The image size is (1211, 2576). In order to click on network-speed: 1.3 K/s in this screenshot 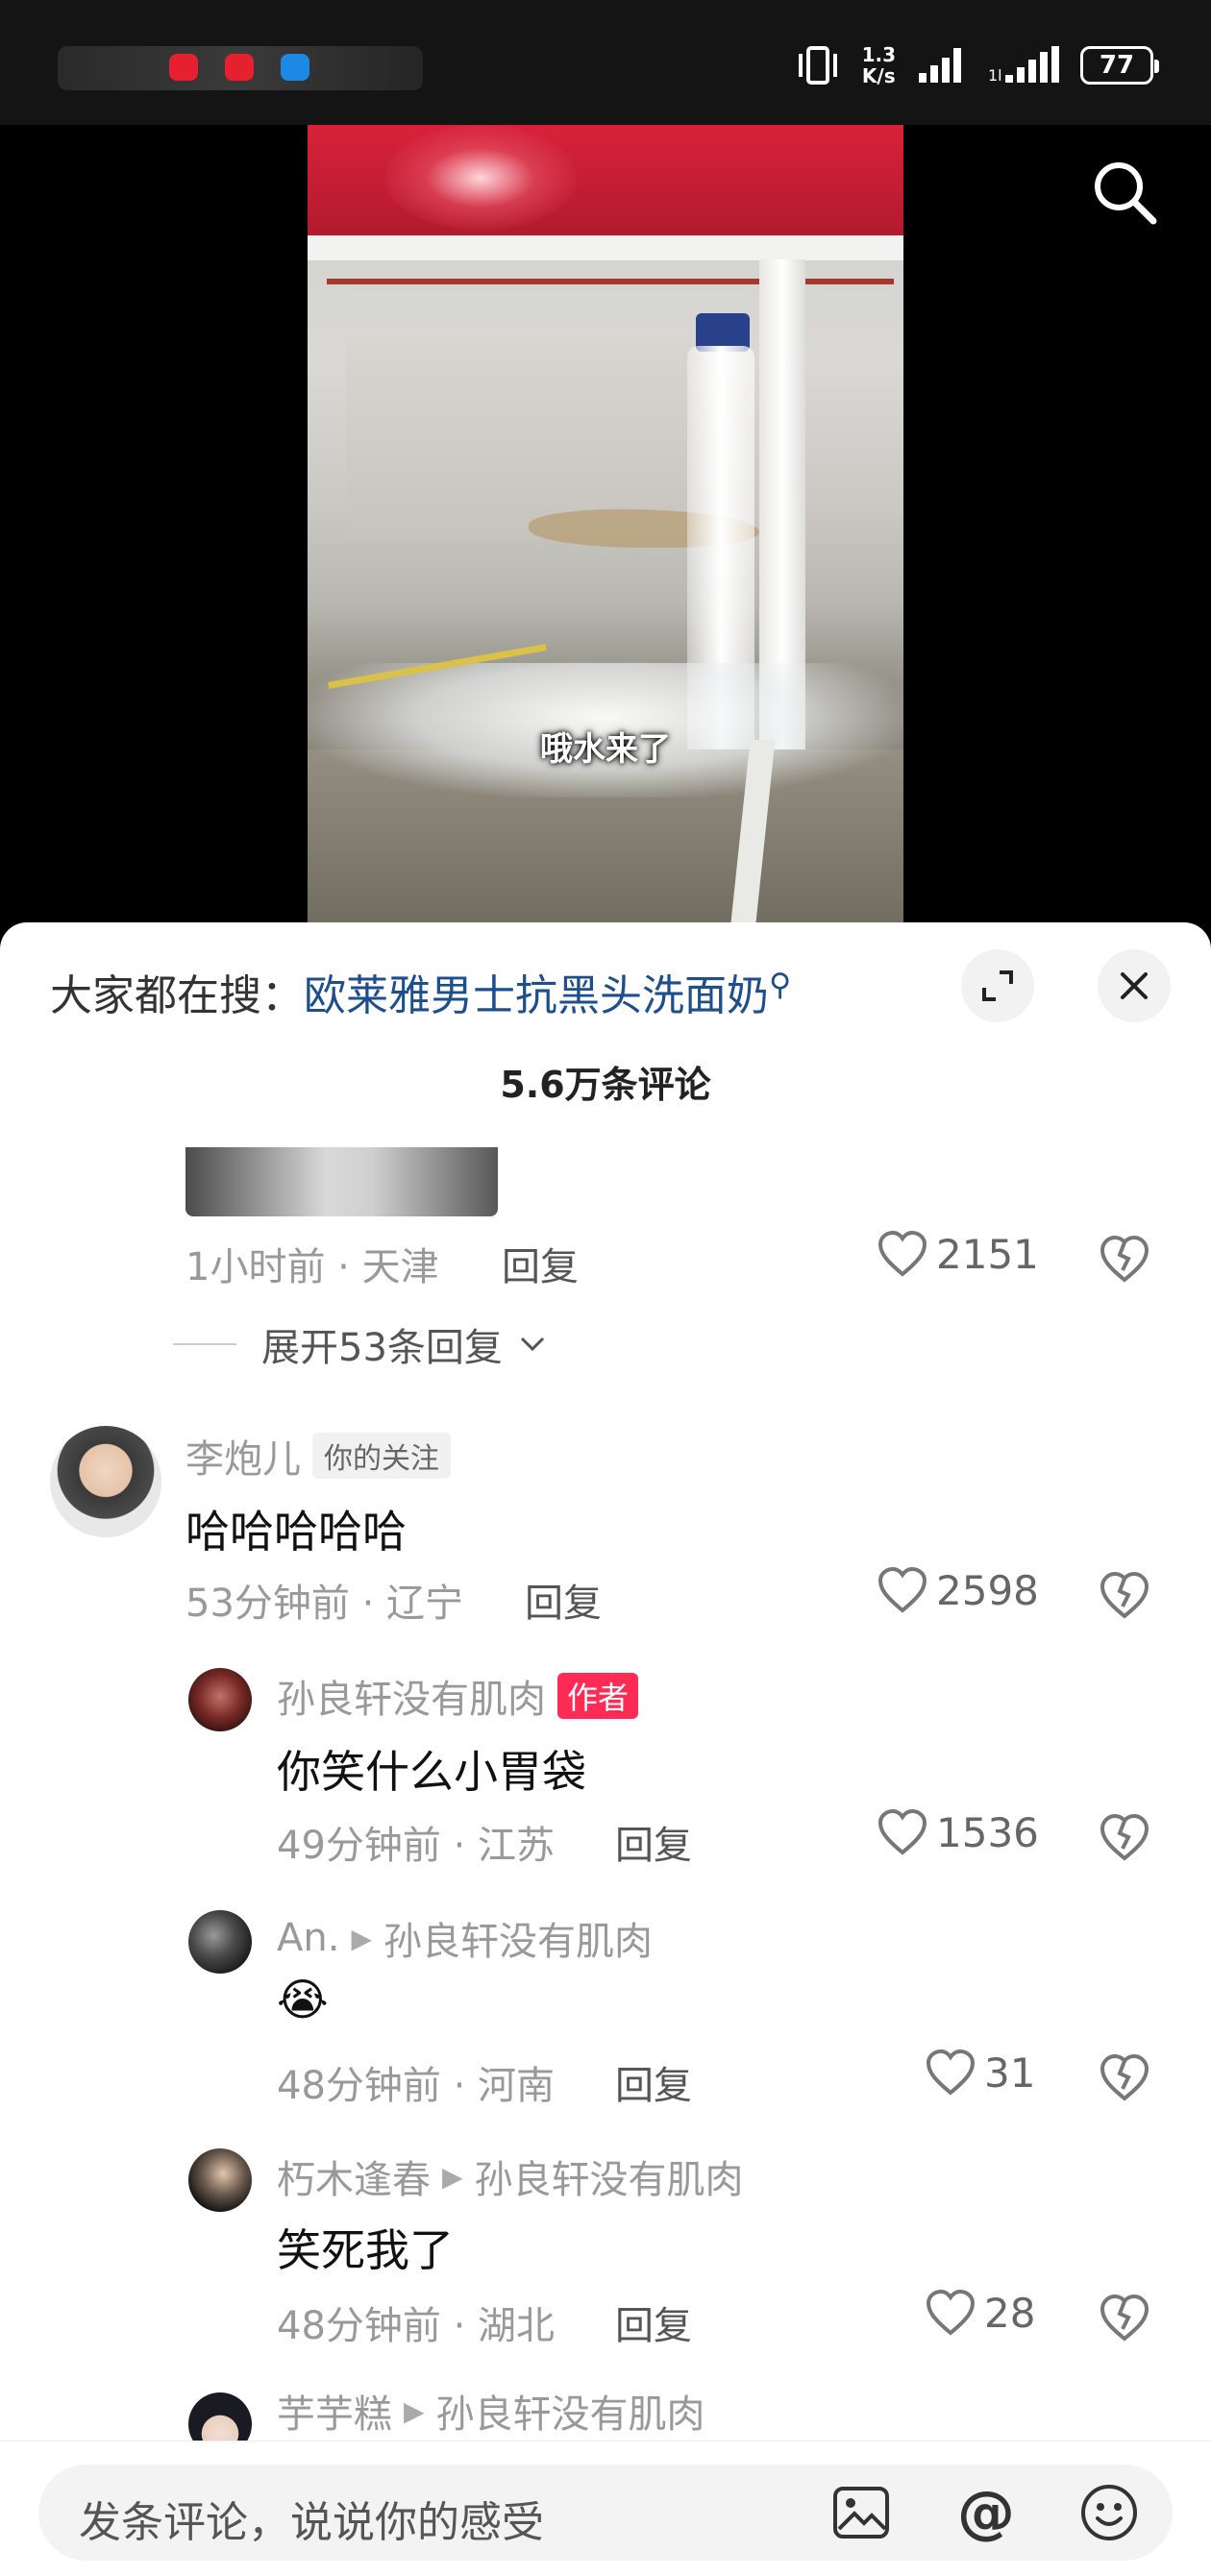, I will do `click(879, 65)`.